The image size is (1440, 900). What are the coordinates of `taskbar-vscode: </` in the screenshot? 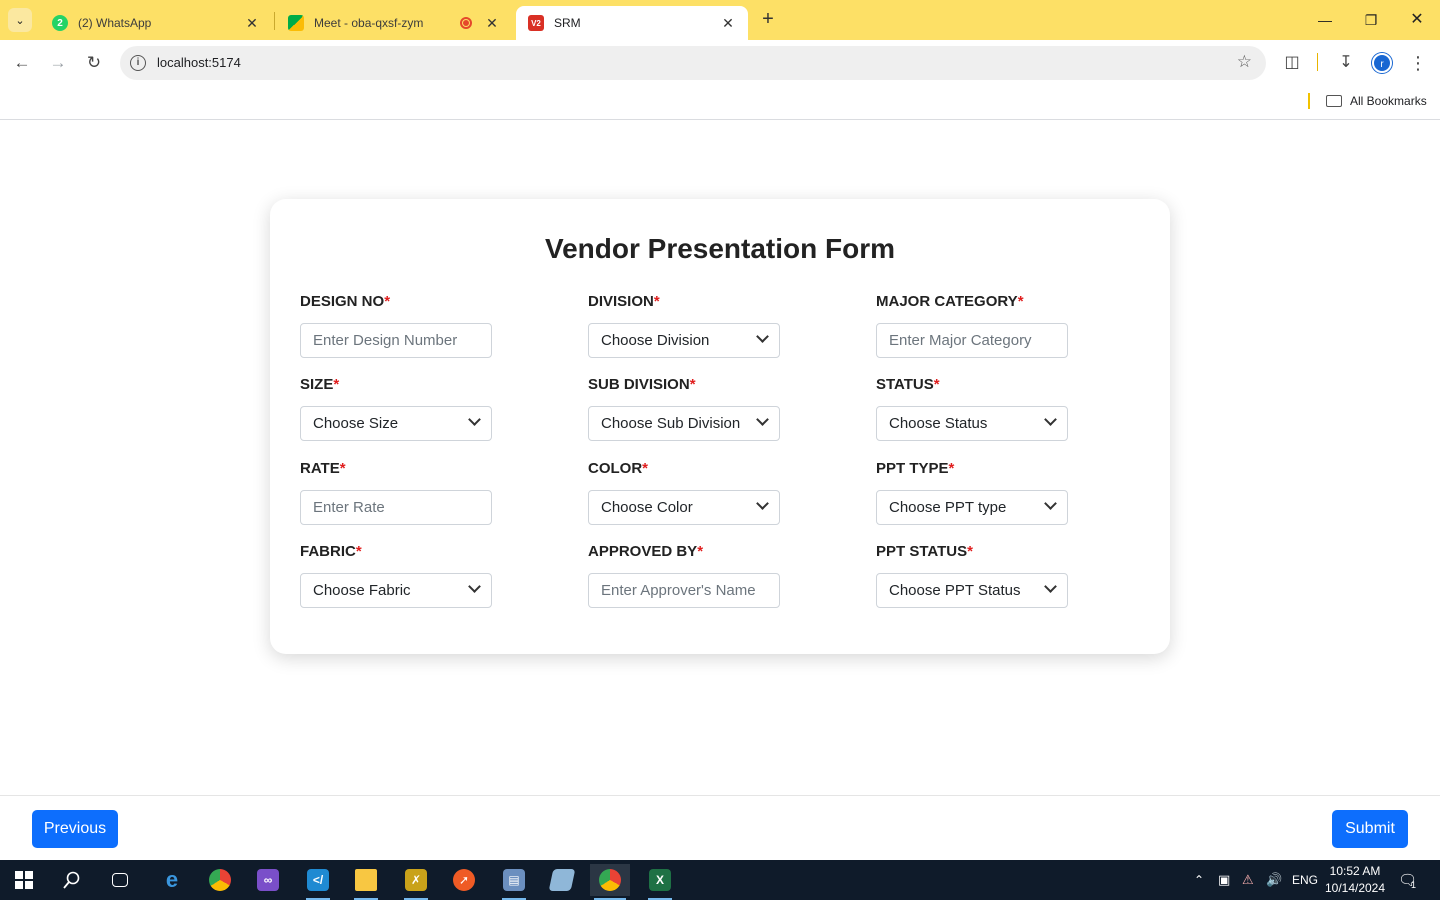 It's located at (318, 882).